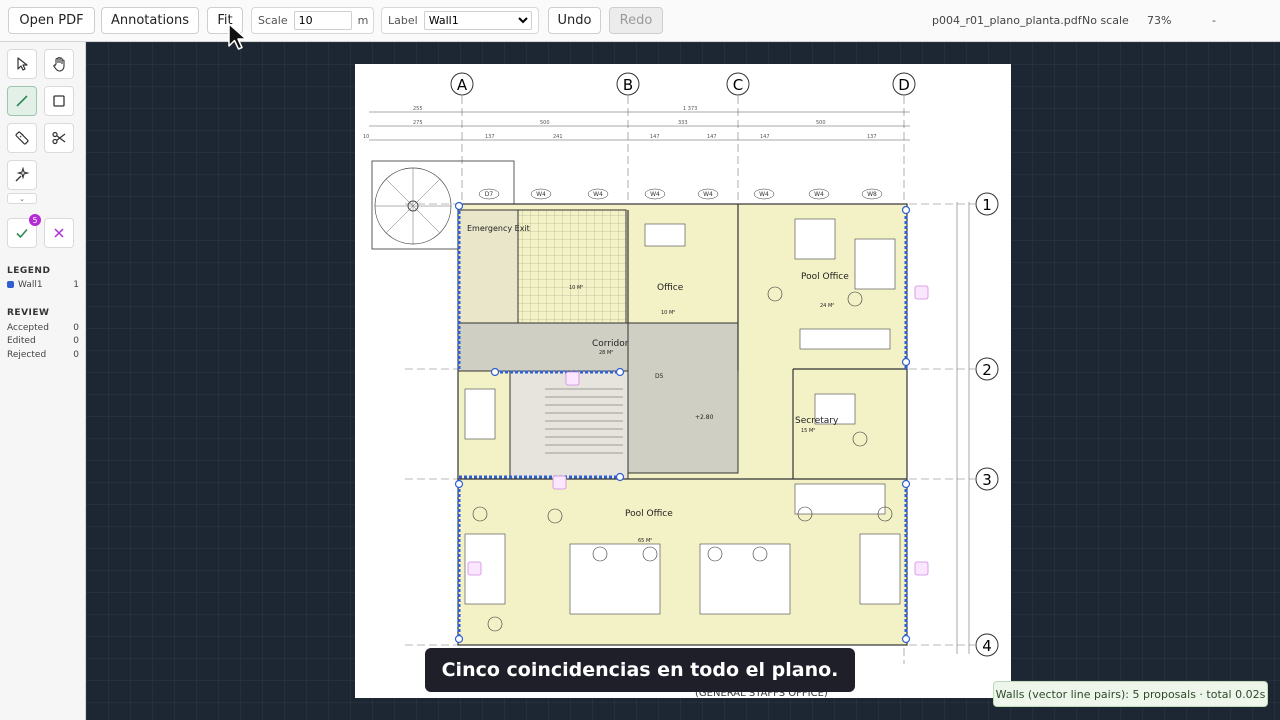 Image resolution: width=1280 pixels, height=720 pixels. Describe the element at coordinates (659, 376) in the screenshot. I see `door-tag: D5` at that location.